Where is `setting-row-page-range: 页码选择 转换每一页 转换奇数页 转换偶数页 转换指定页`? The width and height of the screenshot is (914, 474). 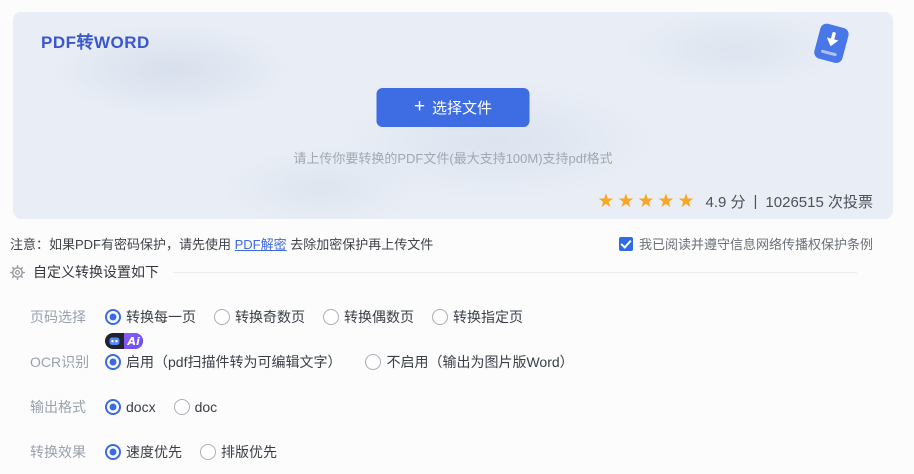
setting-row-page-range: 页码选择 转换每一页 转换奇数页 转换偶数页 转换指定页 is located at coordinates (467, 316).